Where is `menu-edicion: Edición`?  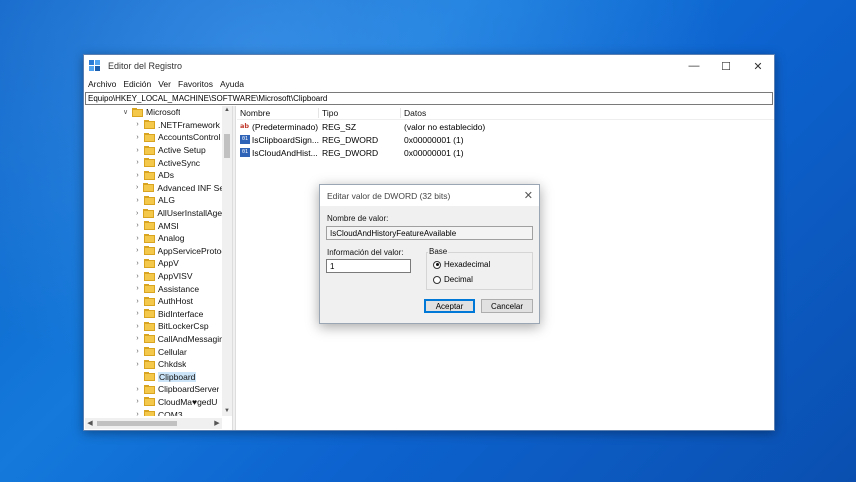
menu-edicion: Edición is located at coordinates (137, 84).